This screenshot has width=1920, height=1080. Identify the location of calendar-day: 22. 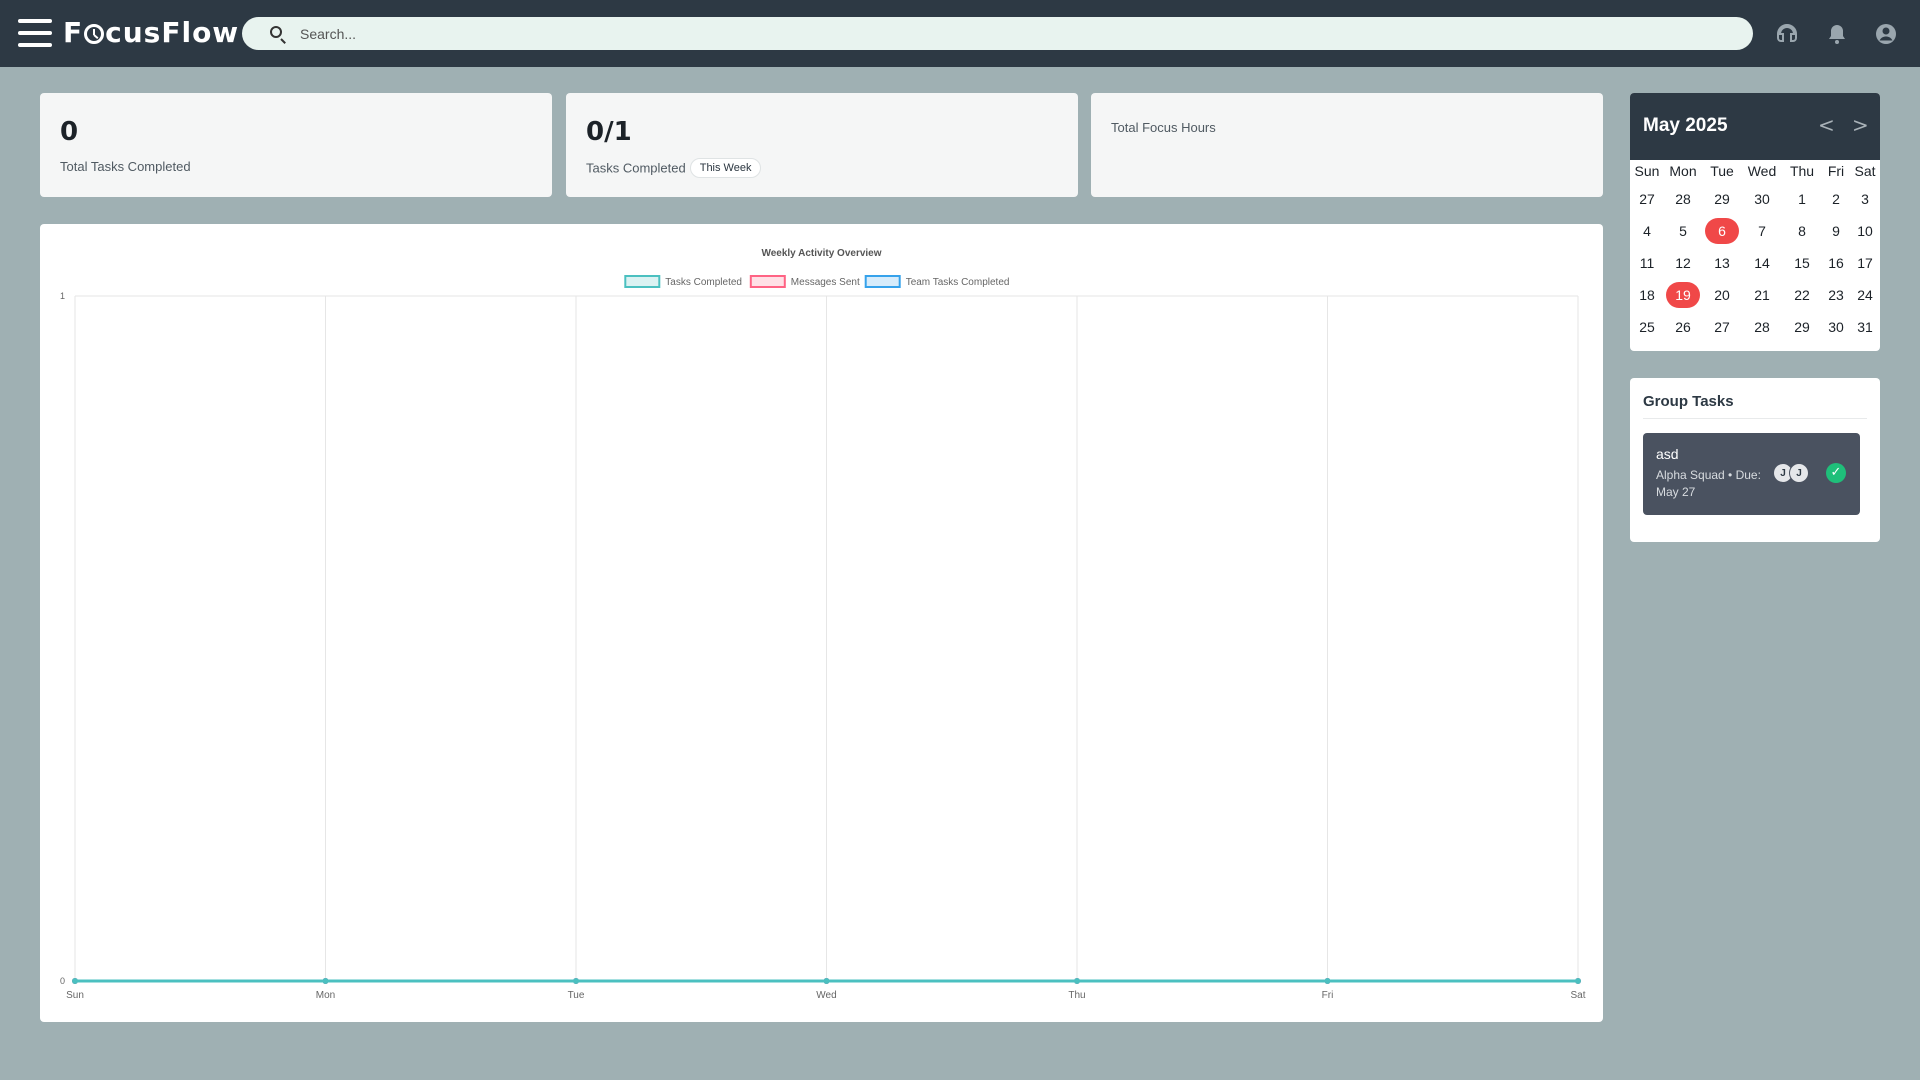
(1802, 295).